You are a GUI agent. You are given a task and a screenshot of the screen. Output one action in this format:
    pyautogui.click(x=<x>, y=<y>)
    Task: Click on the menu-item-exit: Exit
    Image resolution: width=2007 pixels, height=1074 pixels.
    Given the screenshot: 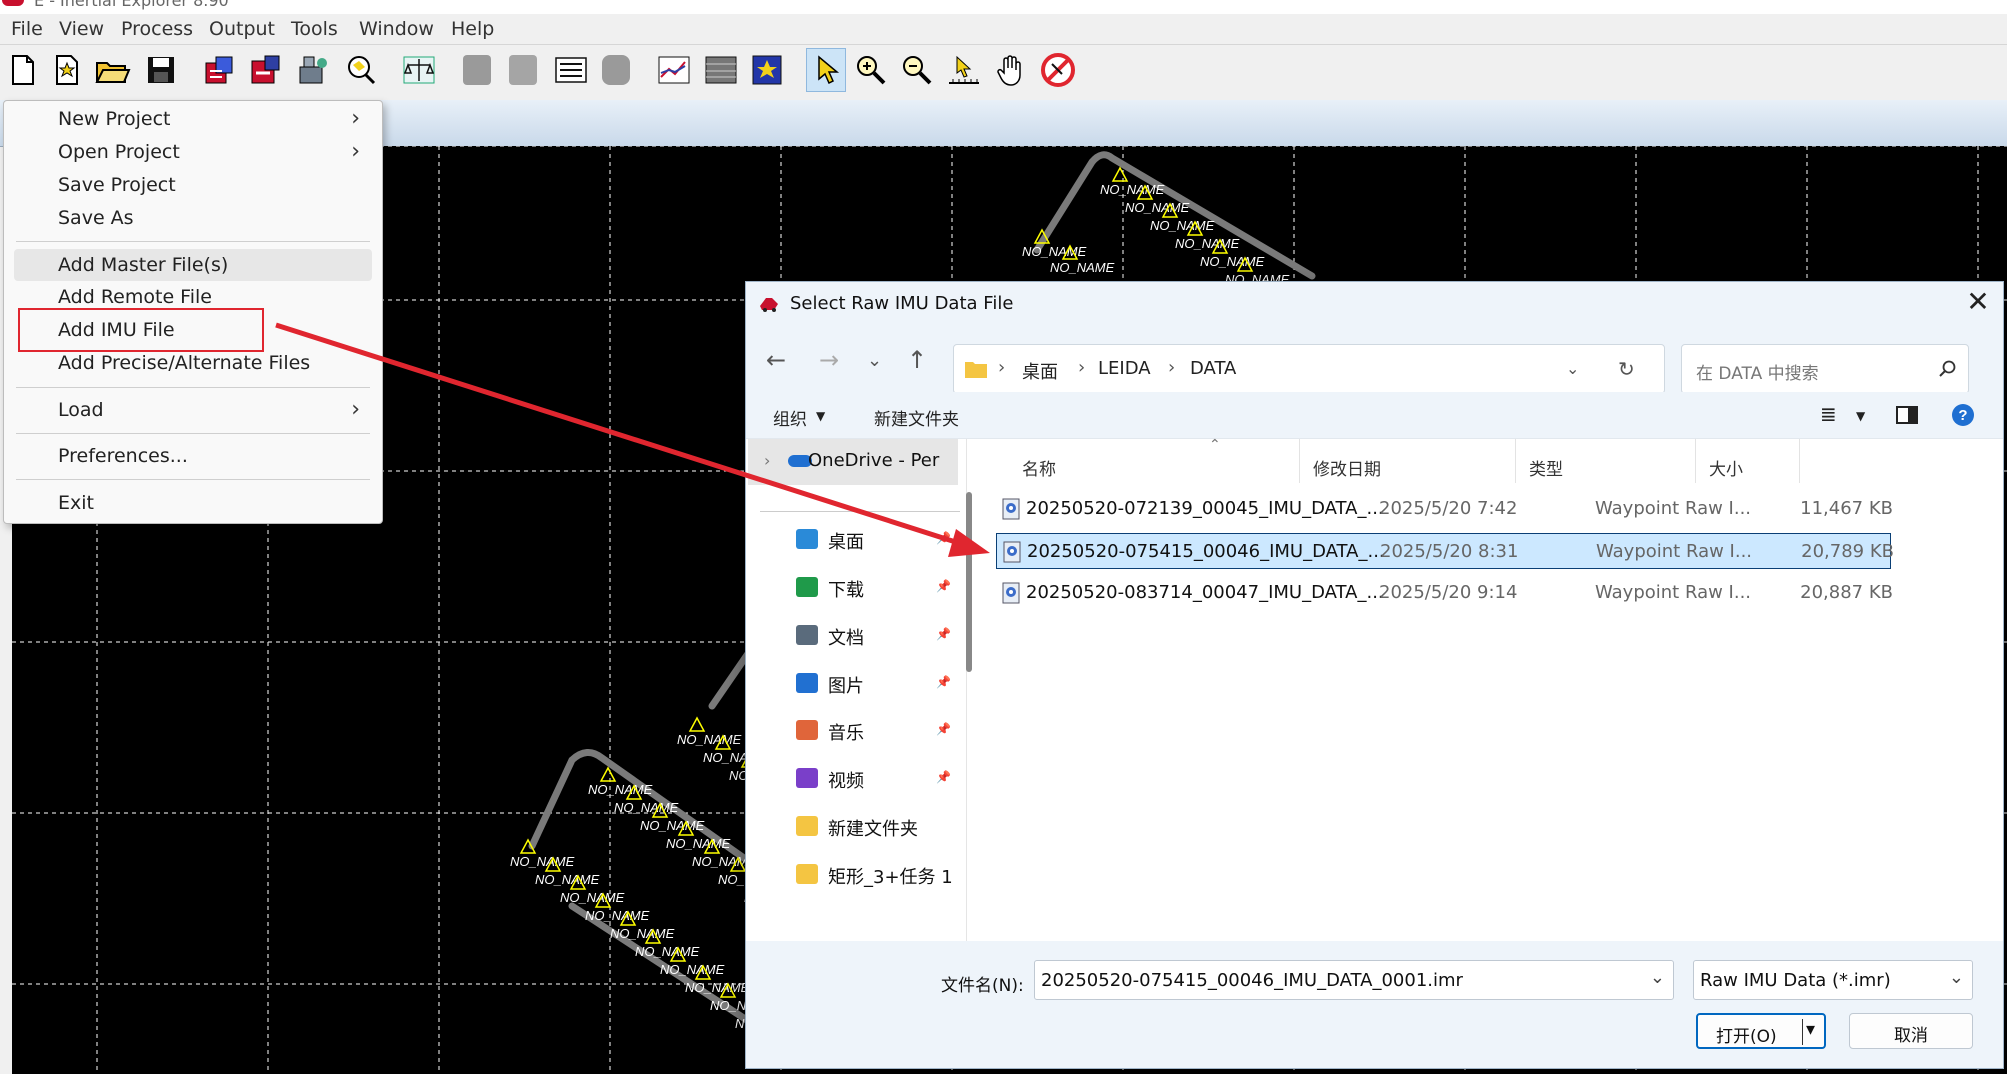 What is the action you would take?
    pyautogui.click(x=193, y=503)
    